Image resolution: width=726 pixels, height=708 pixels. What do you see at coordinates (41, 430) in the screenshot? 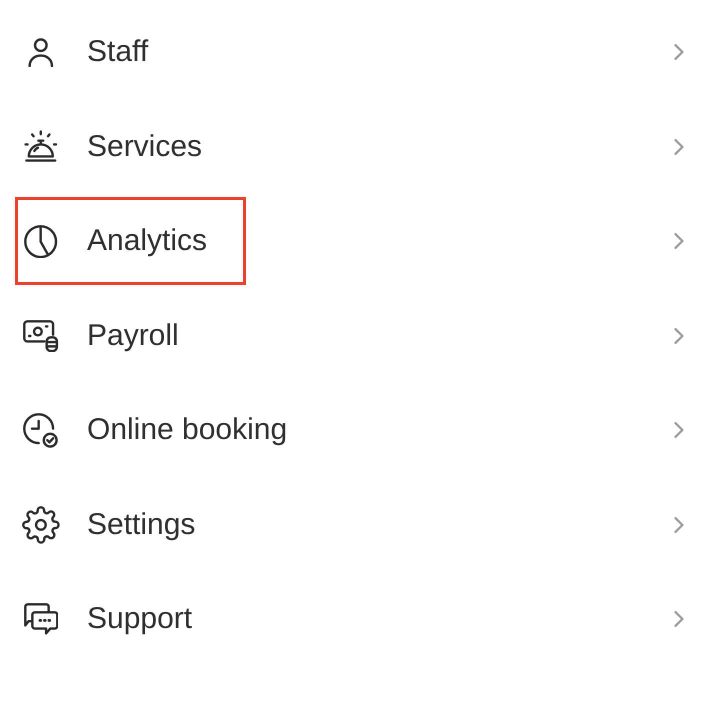
I see `clock-check-icon` at bounding box center [41, 430].